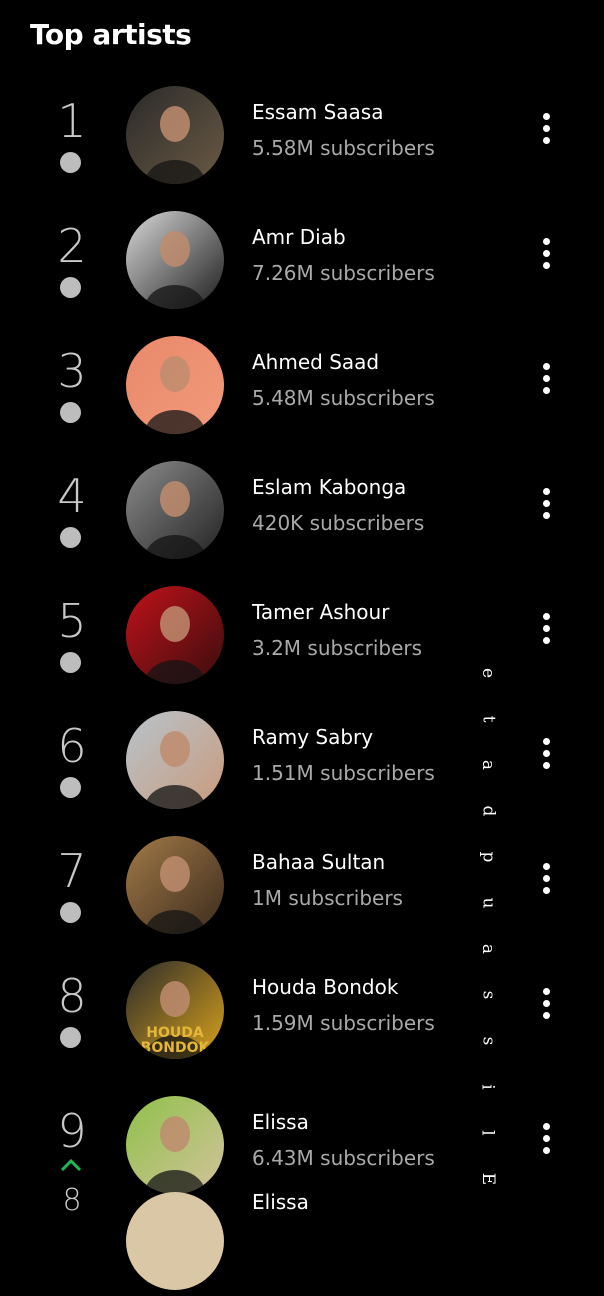 This screenshot has height=1296, width=604. I want to click on watermark-letter: p, so click(487, 857).